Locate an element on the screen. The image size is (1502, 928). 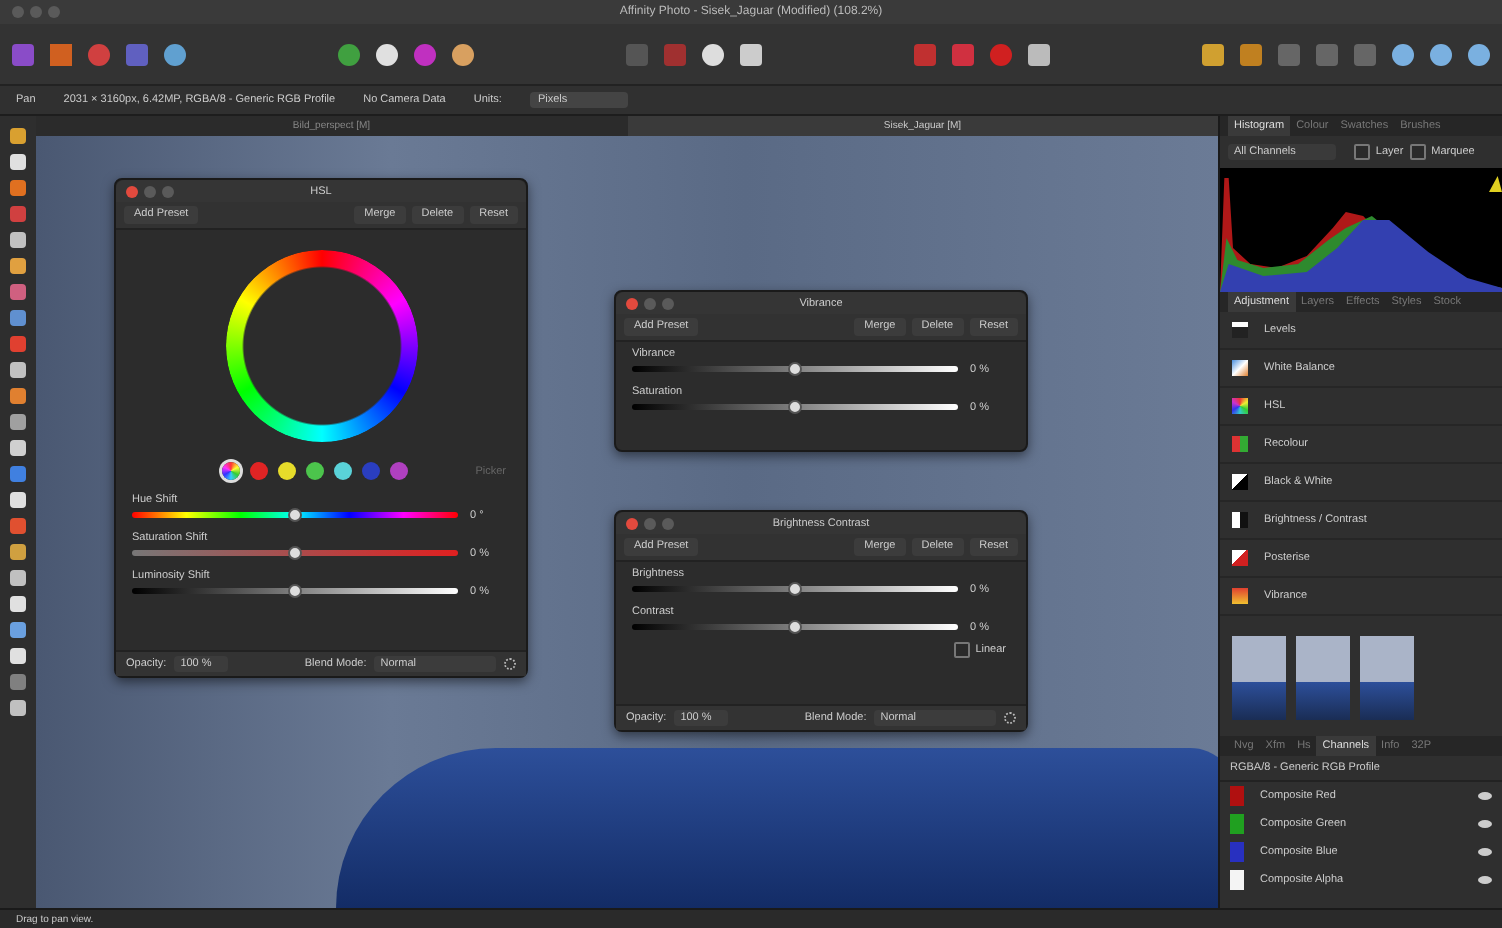
gradient-square-icon is located at coordinates (1240, 368).